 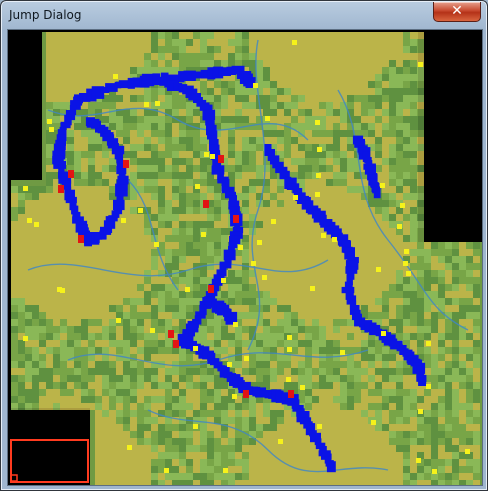 What do you see at coordinates (291, 394) in the screenshot?
I see `enemy-tile` at bounding box center [291, 394].